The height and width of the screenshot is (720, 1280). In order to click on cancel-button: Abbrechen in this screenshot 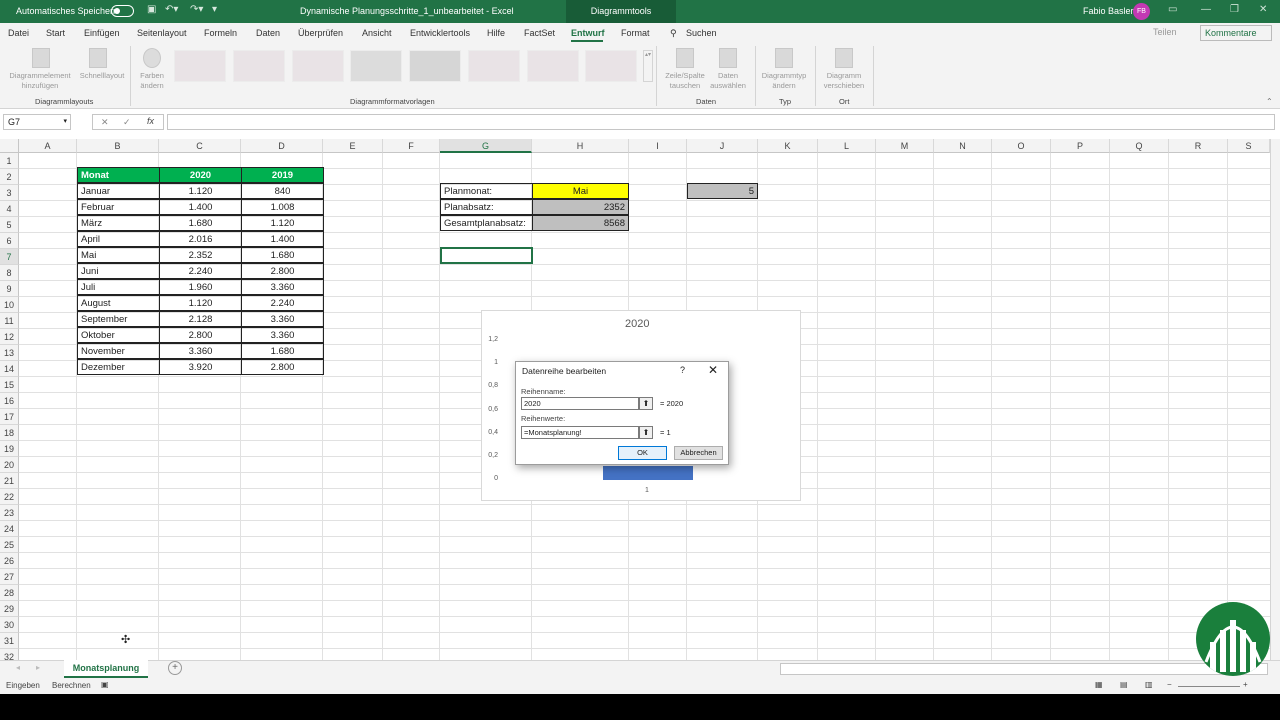, I will do `click(698, 453)`.